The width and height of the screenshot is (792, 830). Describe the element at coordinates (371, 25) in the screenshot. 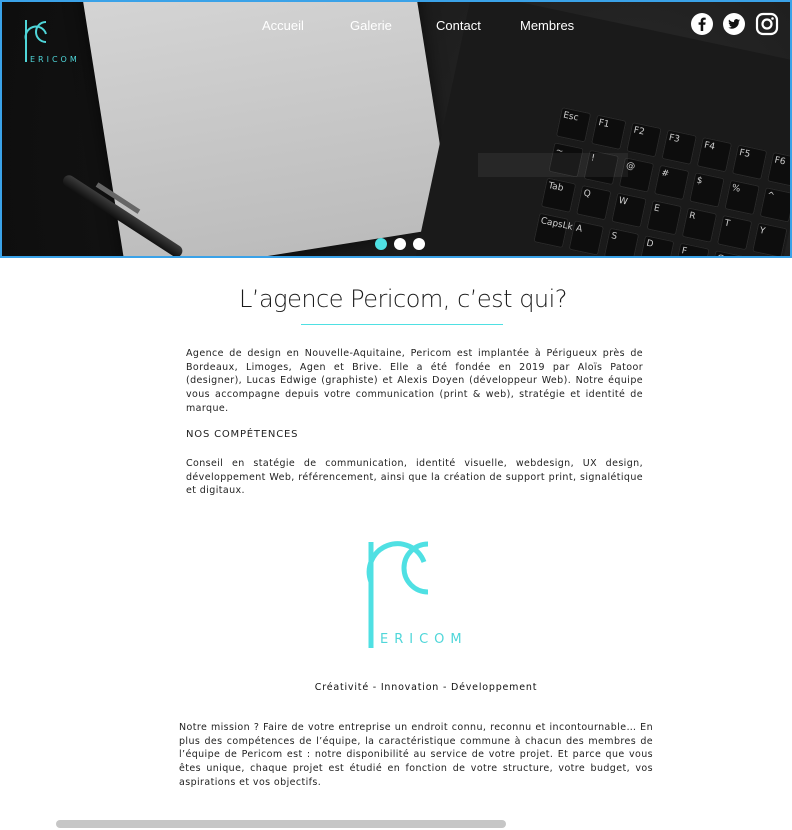

I see `nav-galerie: Galerie` at that location.